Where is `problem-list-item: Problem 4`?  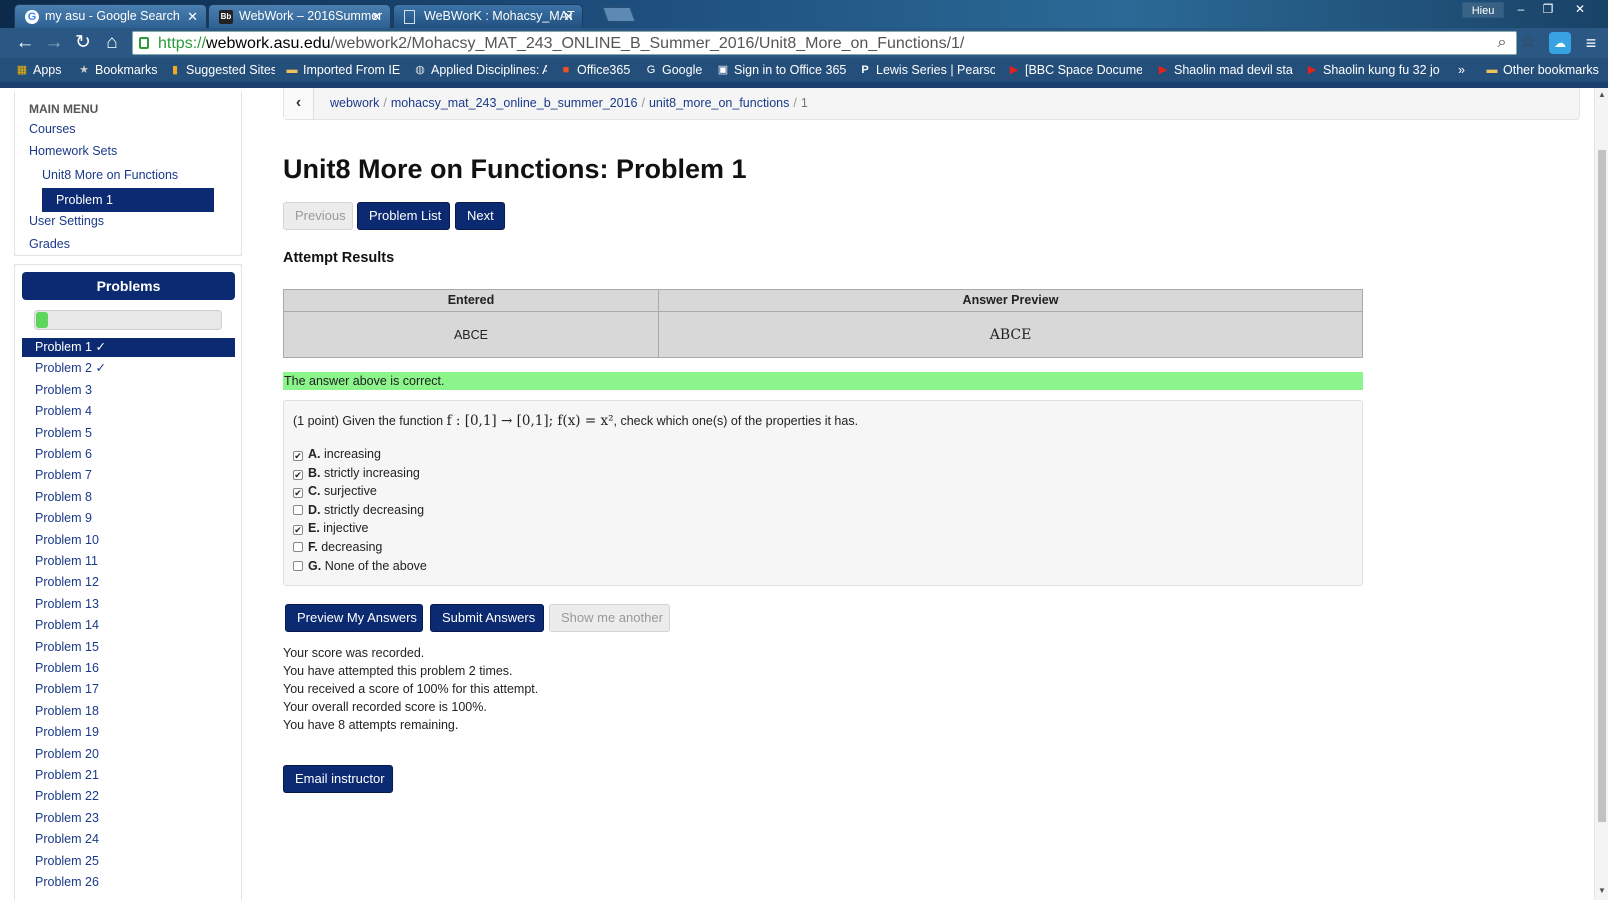
problem-list-item: Problem 4 is located at coordinates (128, 411).